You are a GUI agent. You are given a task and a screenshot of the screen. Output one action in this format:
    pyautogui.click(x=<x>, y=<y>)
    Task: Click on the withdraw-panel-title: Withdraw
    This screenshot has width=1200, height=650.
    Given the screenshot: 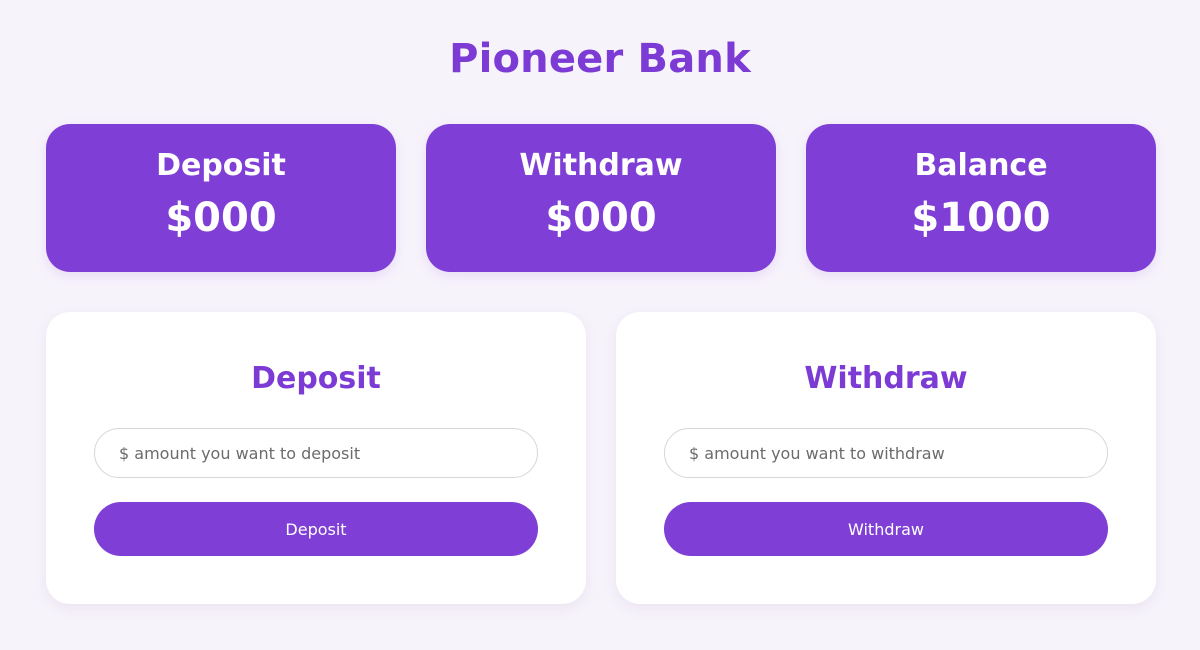 What is the action you would take?
    pyautogui.click(x=886, y=378)
    